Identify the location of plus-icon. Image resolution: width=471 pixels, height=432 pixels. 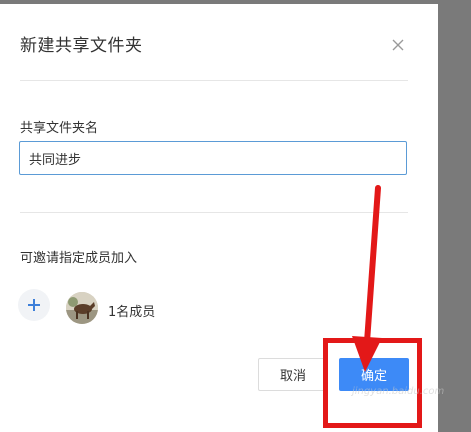
(34, 305).